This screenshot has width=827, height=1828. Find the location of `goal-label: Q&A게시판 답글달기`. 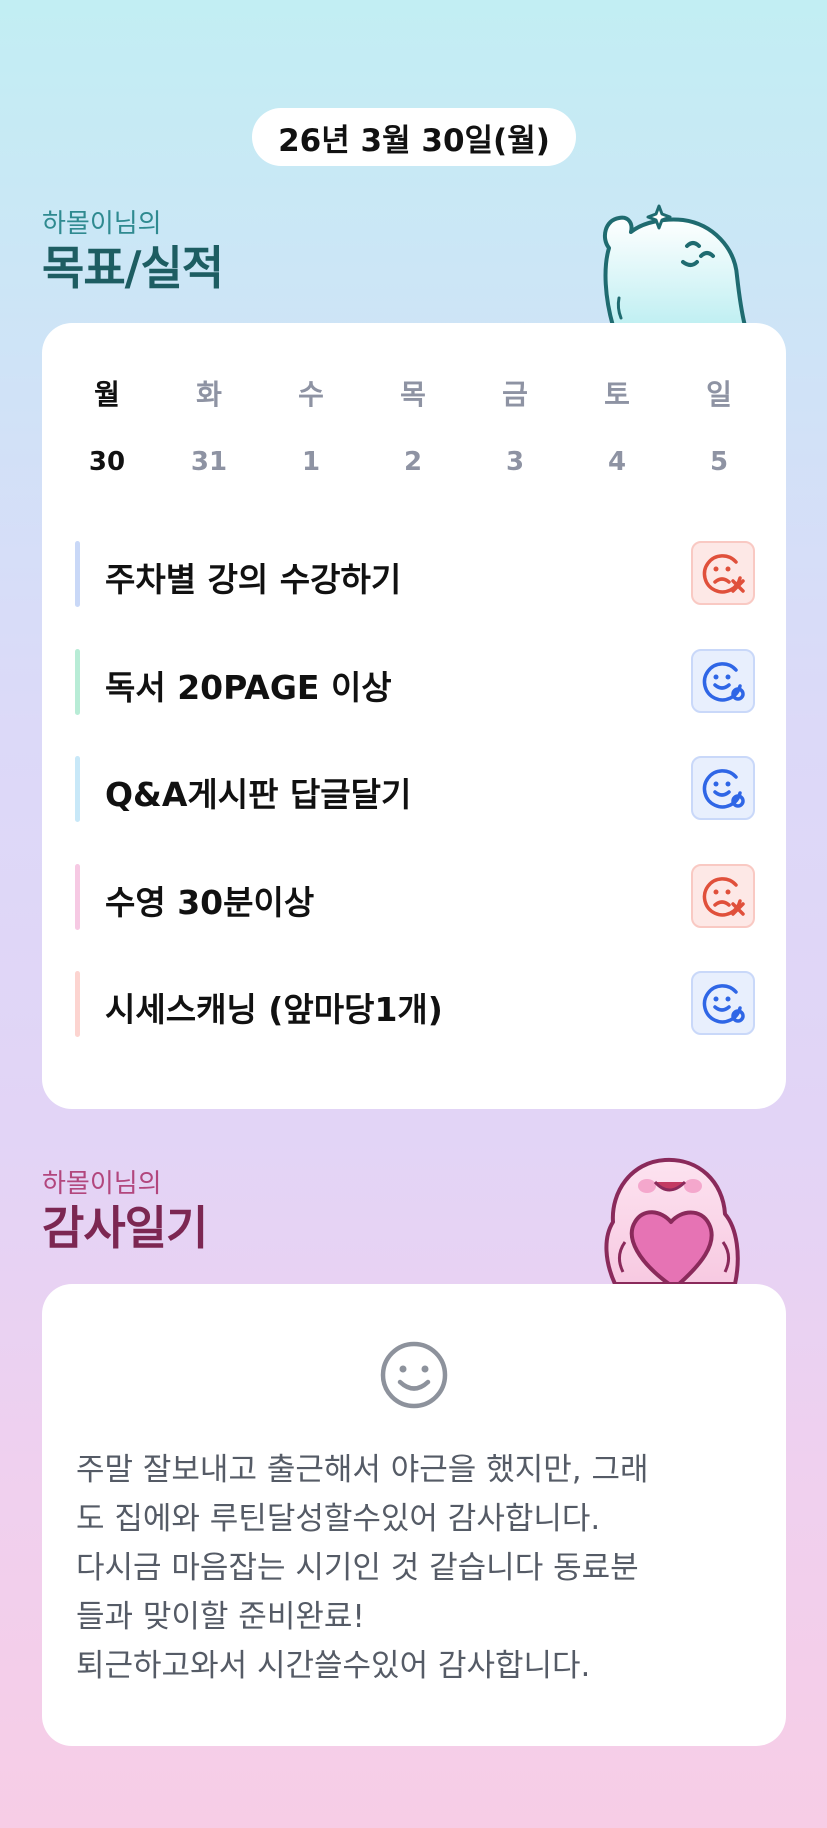

goal-label: Q&A게시판 답글달기 is located at coordinates (258, 794).